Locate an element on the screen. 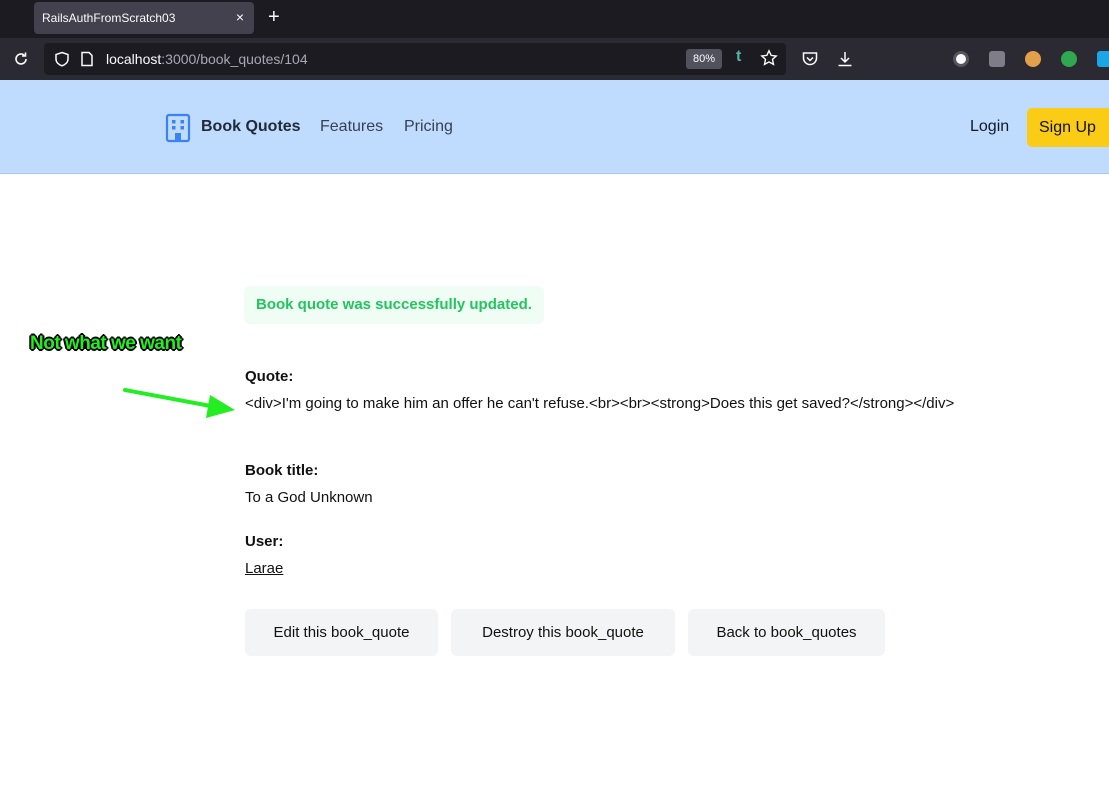 The image size is (1109, 812). user-link: Larae is located at coordinates (264, 569).